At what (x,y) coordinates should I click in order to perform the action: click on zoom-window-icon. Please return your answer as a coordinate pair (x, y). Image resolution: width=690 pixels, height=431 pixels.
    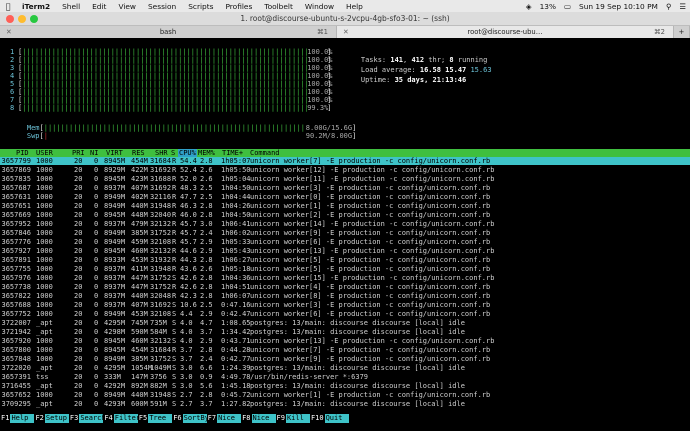
    Looking at the image, I should click on (34, 19).